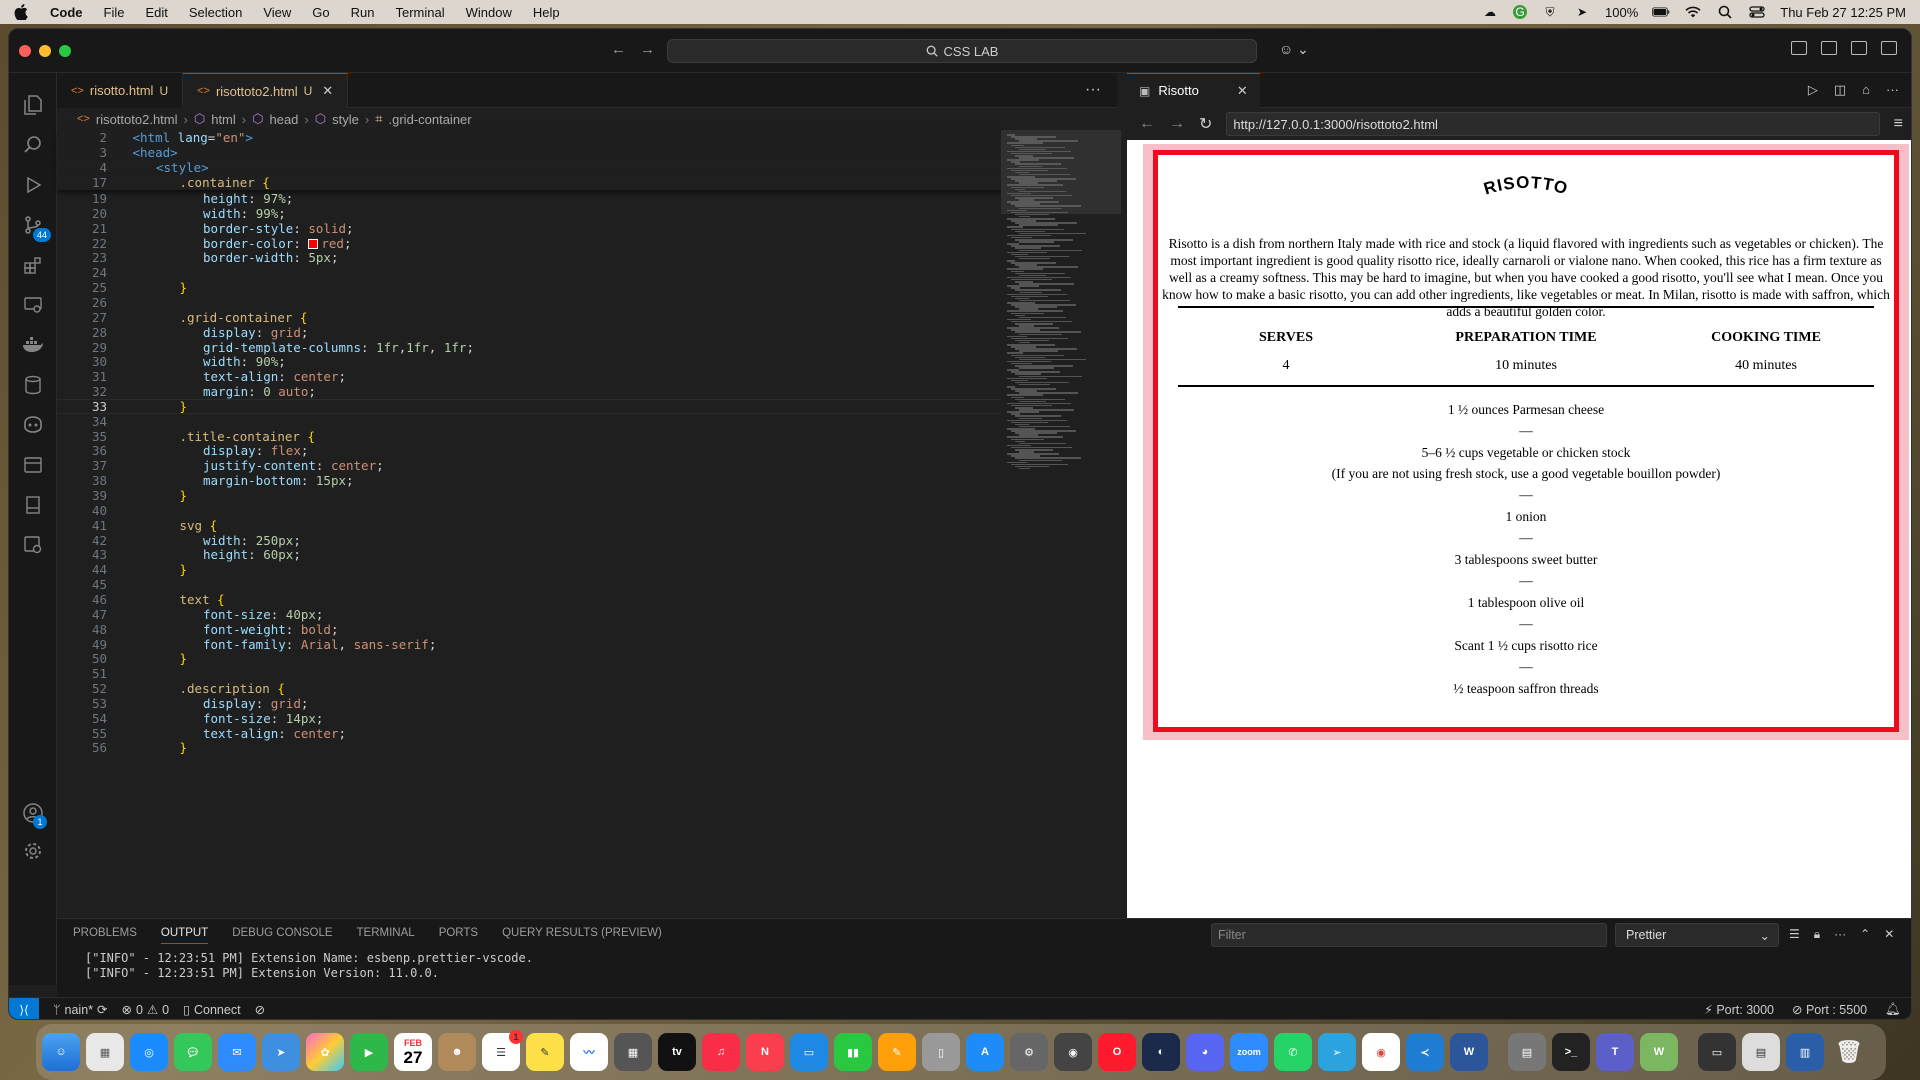  I want to click on finder-icon: ☺, so click(61, 1052).